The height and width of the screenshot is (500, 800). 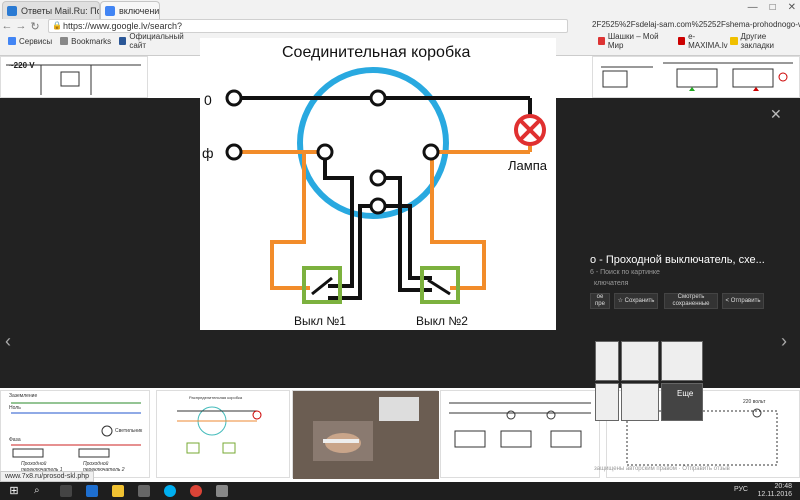 I want to click on close-window-icon: ✕, so click(x=792, y=7).